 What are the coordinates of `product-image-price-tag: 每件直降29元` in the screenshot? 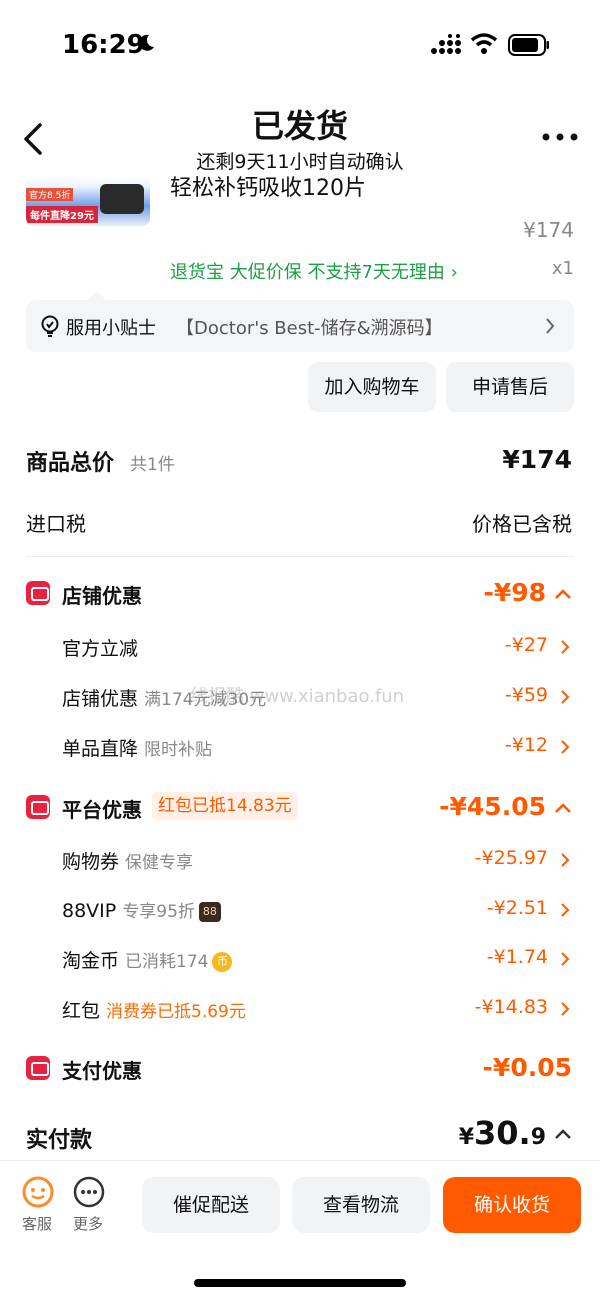 It's located at (62, 214).